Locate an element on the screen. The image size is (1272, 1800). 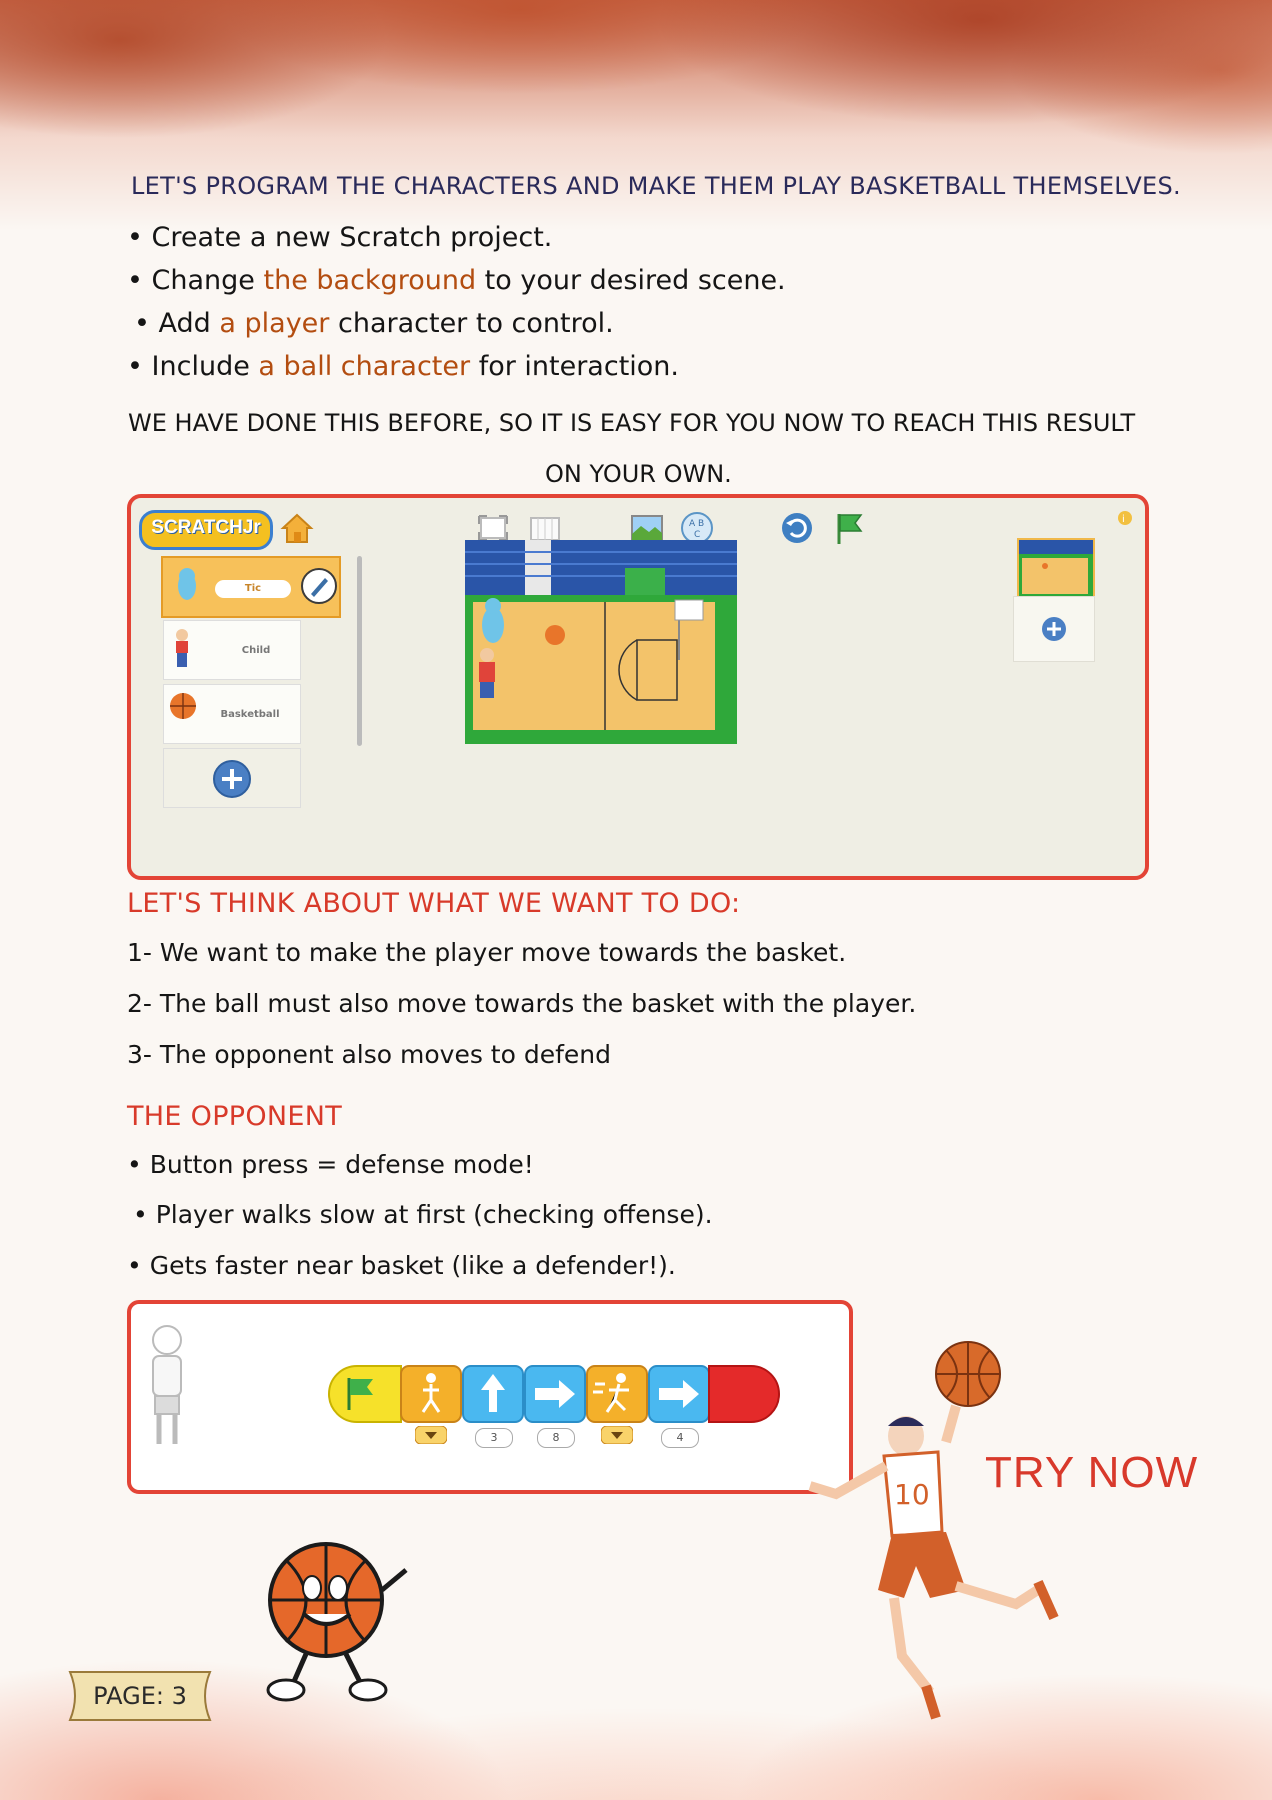
svg-text: C is located at coordinates (697, 535).